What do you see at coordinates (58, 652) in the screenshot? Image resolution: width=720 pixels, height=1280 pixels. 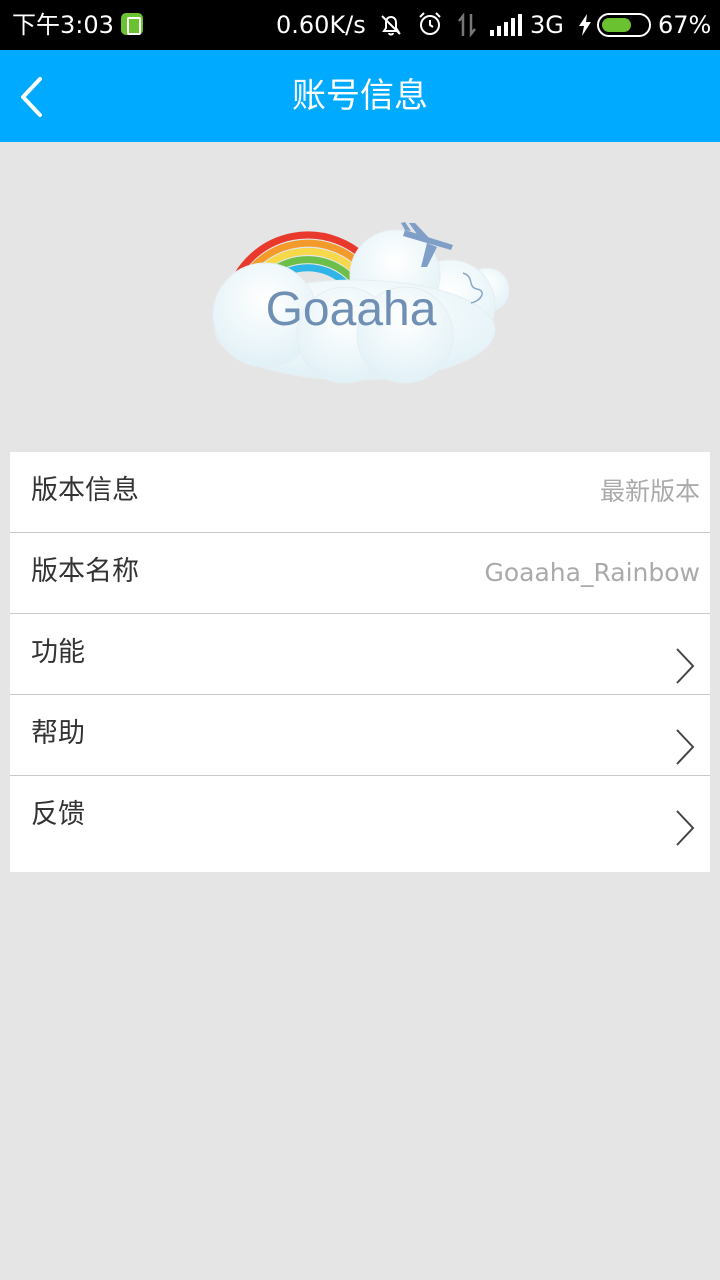 I see `row-label: 功能` at bounding box center [58, 652].